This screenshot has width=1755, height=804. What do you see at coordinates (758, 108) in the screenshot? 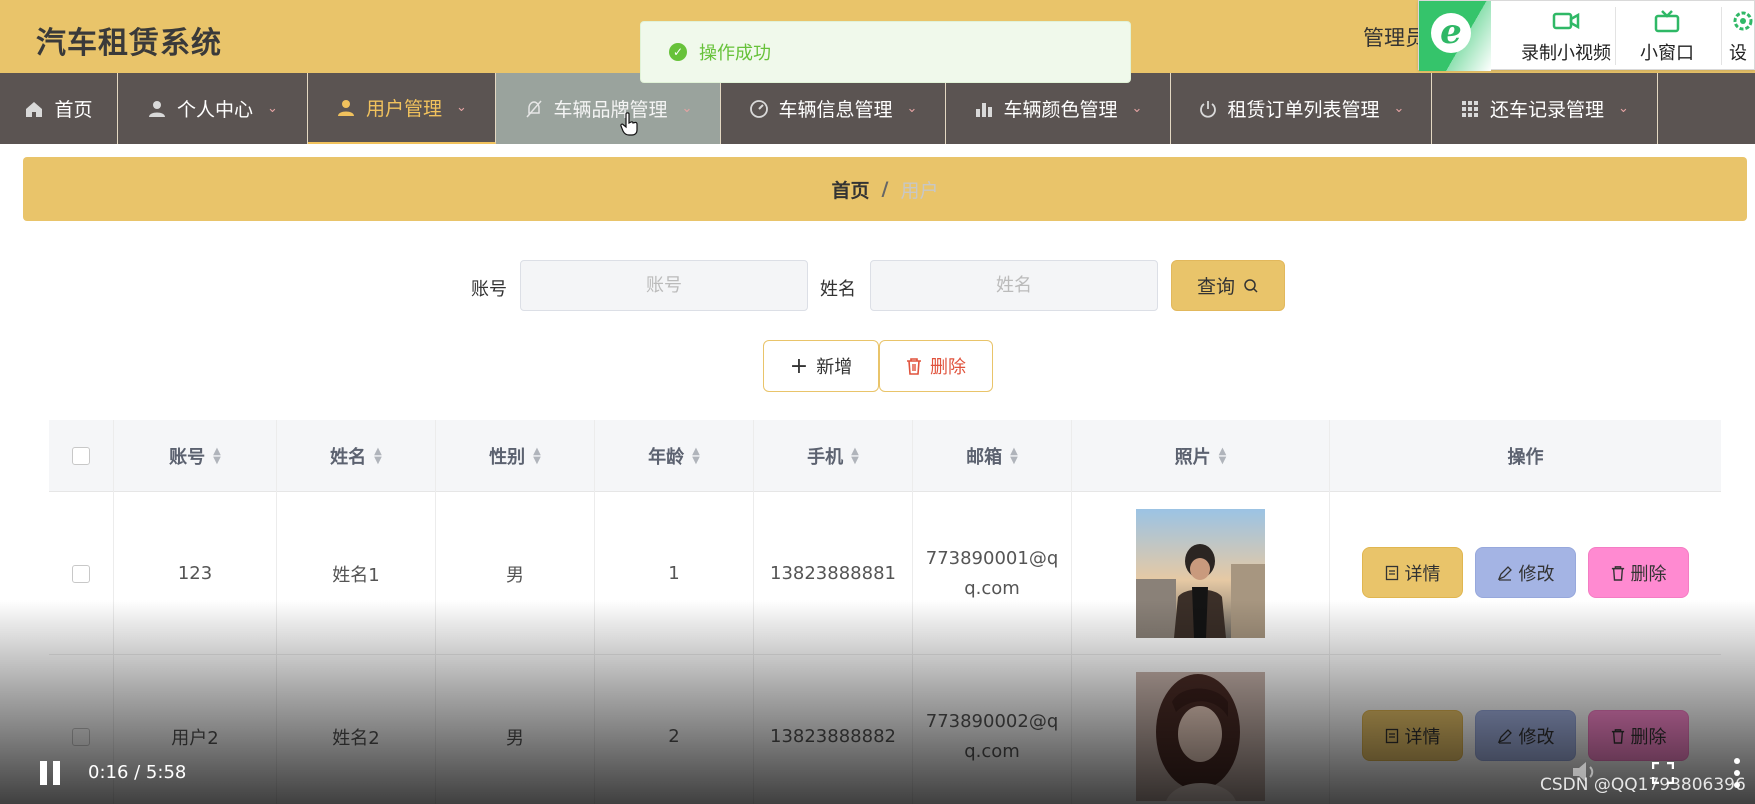
I see `gauge-icon` at bounding box center [758, 108].